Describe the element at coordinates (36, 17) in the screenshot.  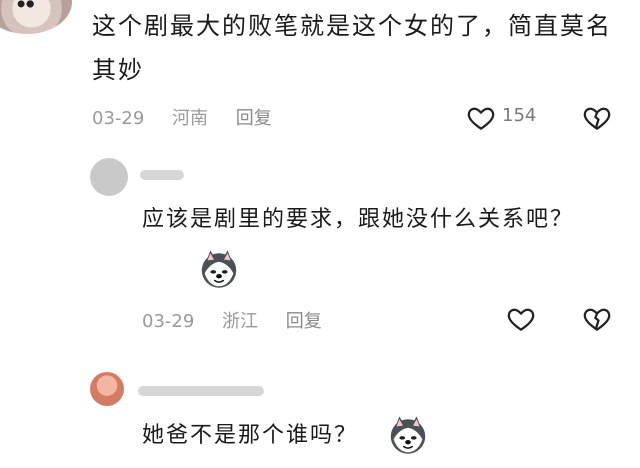
I see `avatar` at that location.